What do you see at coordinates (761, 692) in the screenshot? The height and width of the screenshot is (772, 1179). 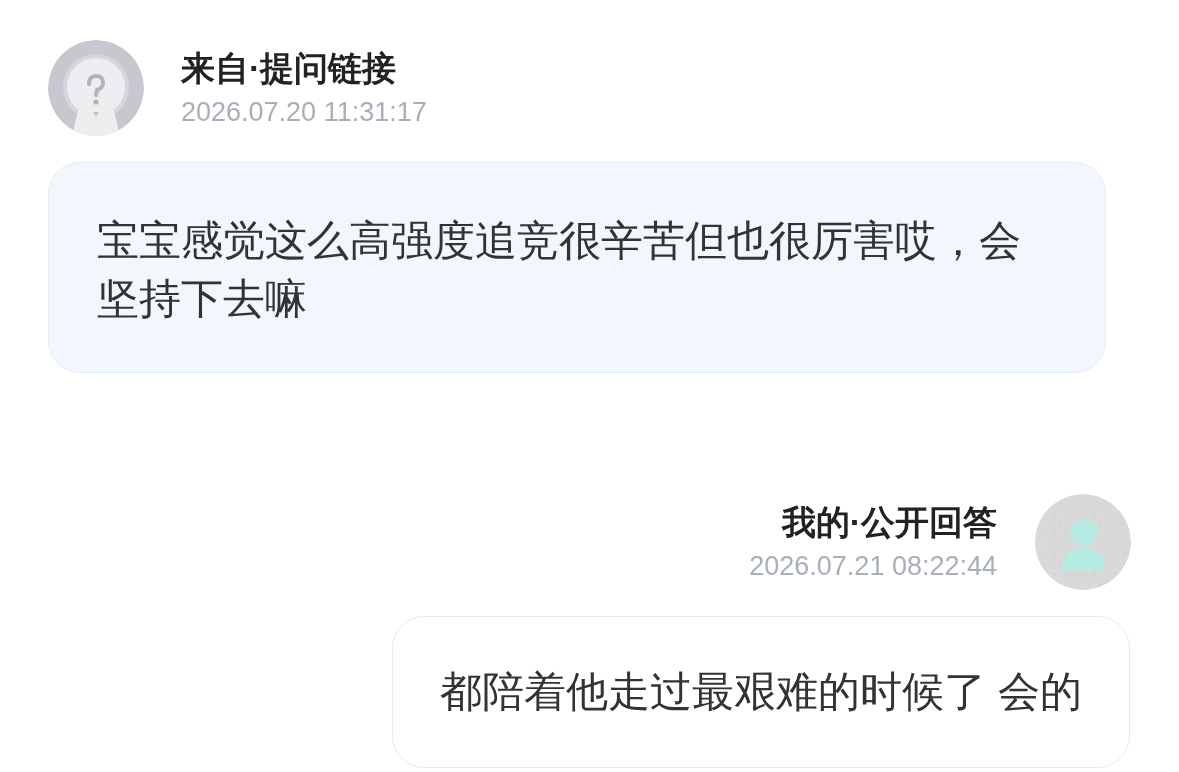 I see `message-text: 都陪着他走过最艰难的时候了 会的` at bounding box center [761, 692].